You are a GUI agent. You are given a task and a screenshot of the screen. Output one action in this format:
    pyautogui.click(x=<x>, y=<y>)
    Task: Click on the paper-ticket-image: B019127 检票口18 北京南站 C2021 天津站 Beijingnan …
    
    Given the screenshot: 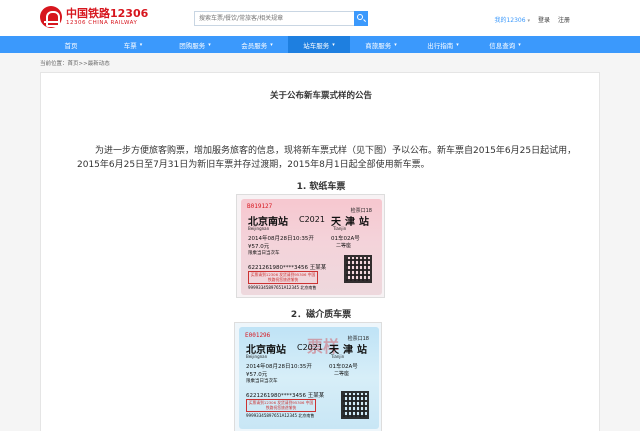 What is the action you would take?
    pyautogui.click(x=310, y=246)
    